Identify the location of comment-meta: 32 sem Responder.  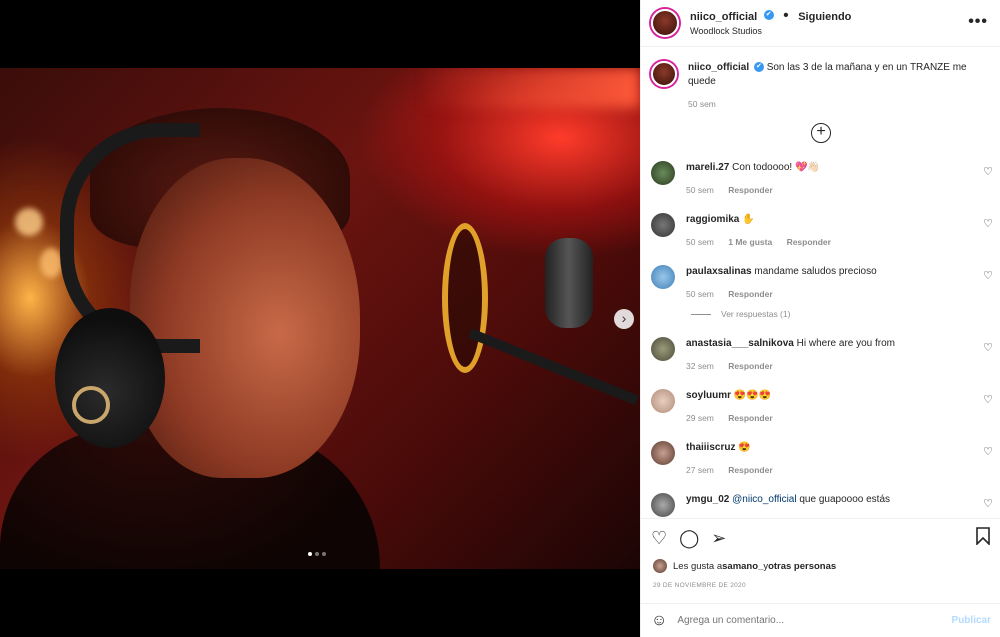
(790, 366).